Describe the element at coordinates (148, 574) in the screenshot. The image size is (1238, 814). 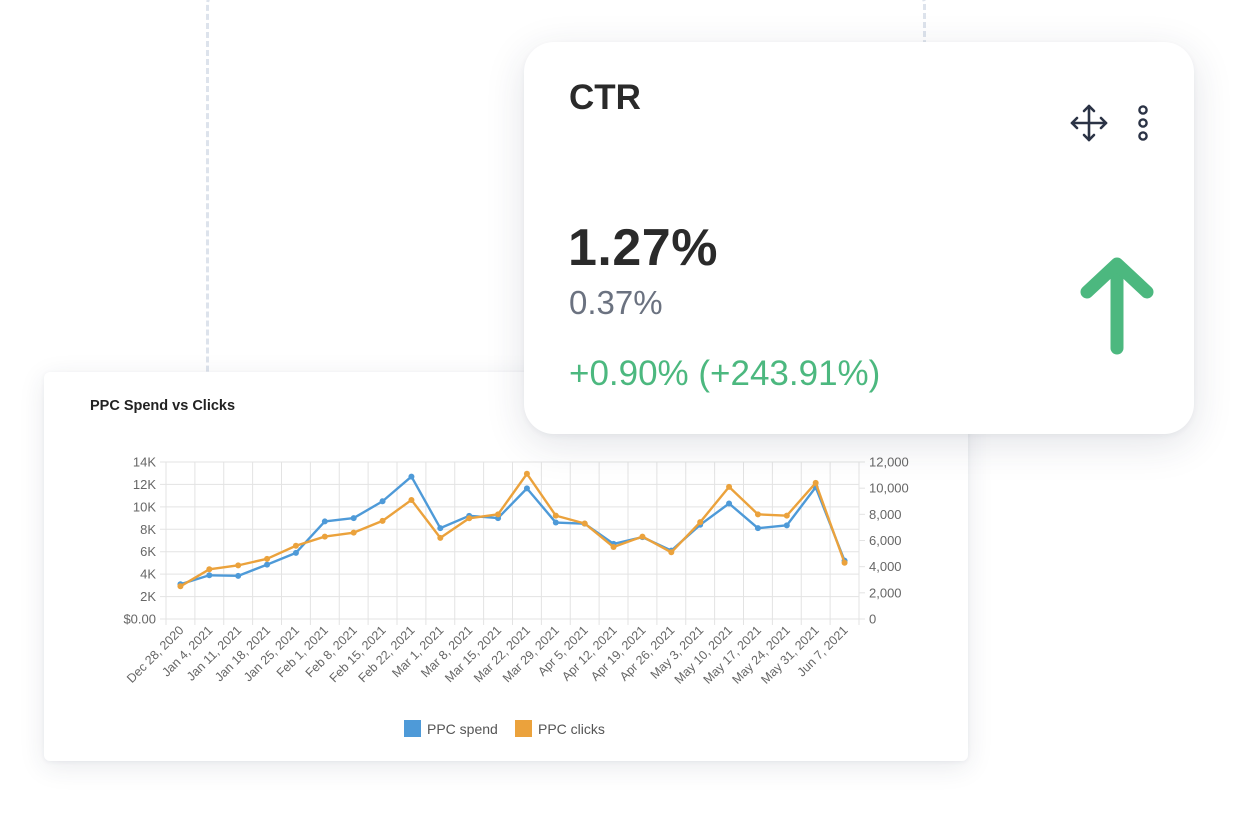
I see `y-left-tick-label: 4K` at that location.